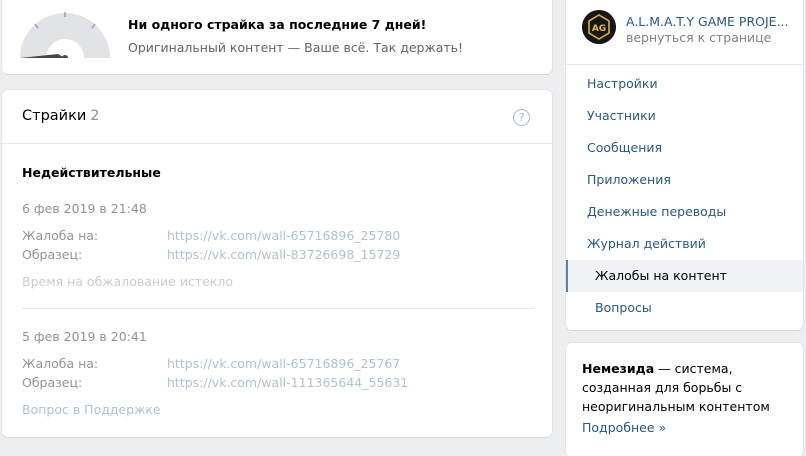 The width and height of the screenshot is (806, 456). Describe the element at coordinates (95, 116) in the screenshot. I see `strikes-count: 2` at that location.